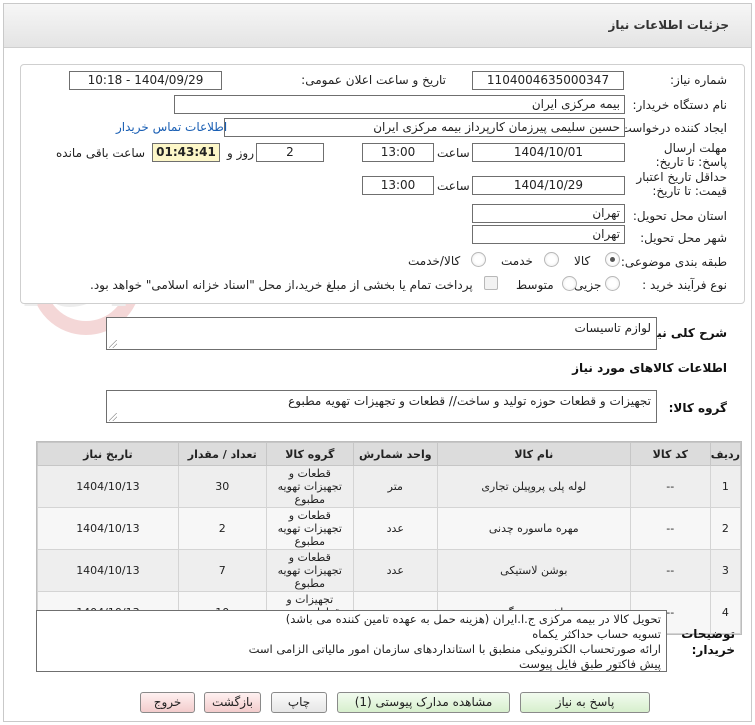  Describe the element at coordinates (533, 528) in the screenshot. I see `cell-name: مهره ماسوره چدنی` at that location.